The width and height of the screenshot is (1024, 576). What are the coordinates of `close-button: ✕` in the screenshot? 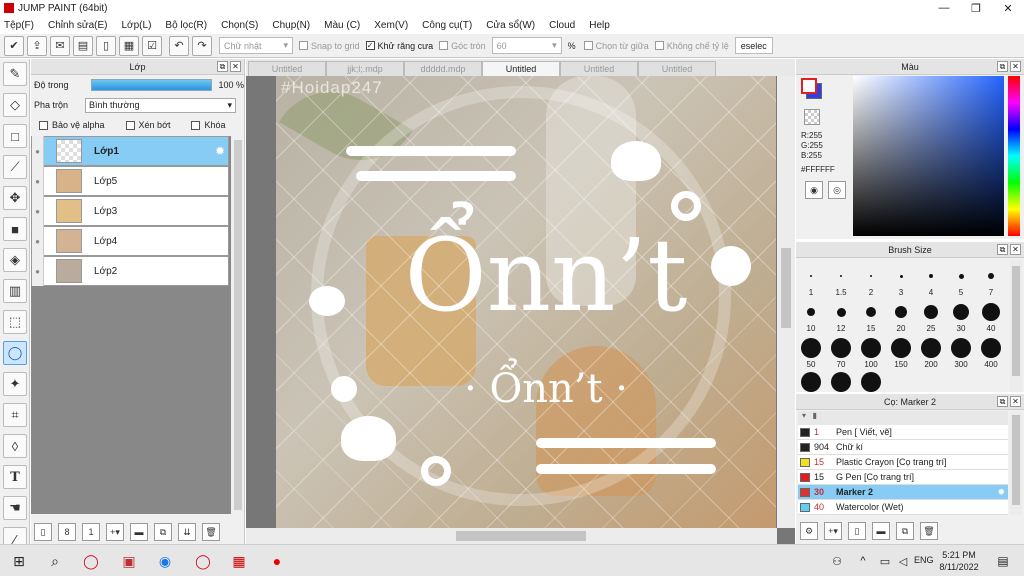 It's located at (1008, 8).